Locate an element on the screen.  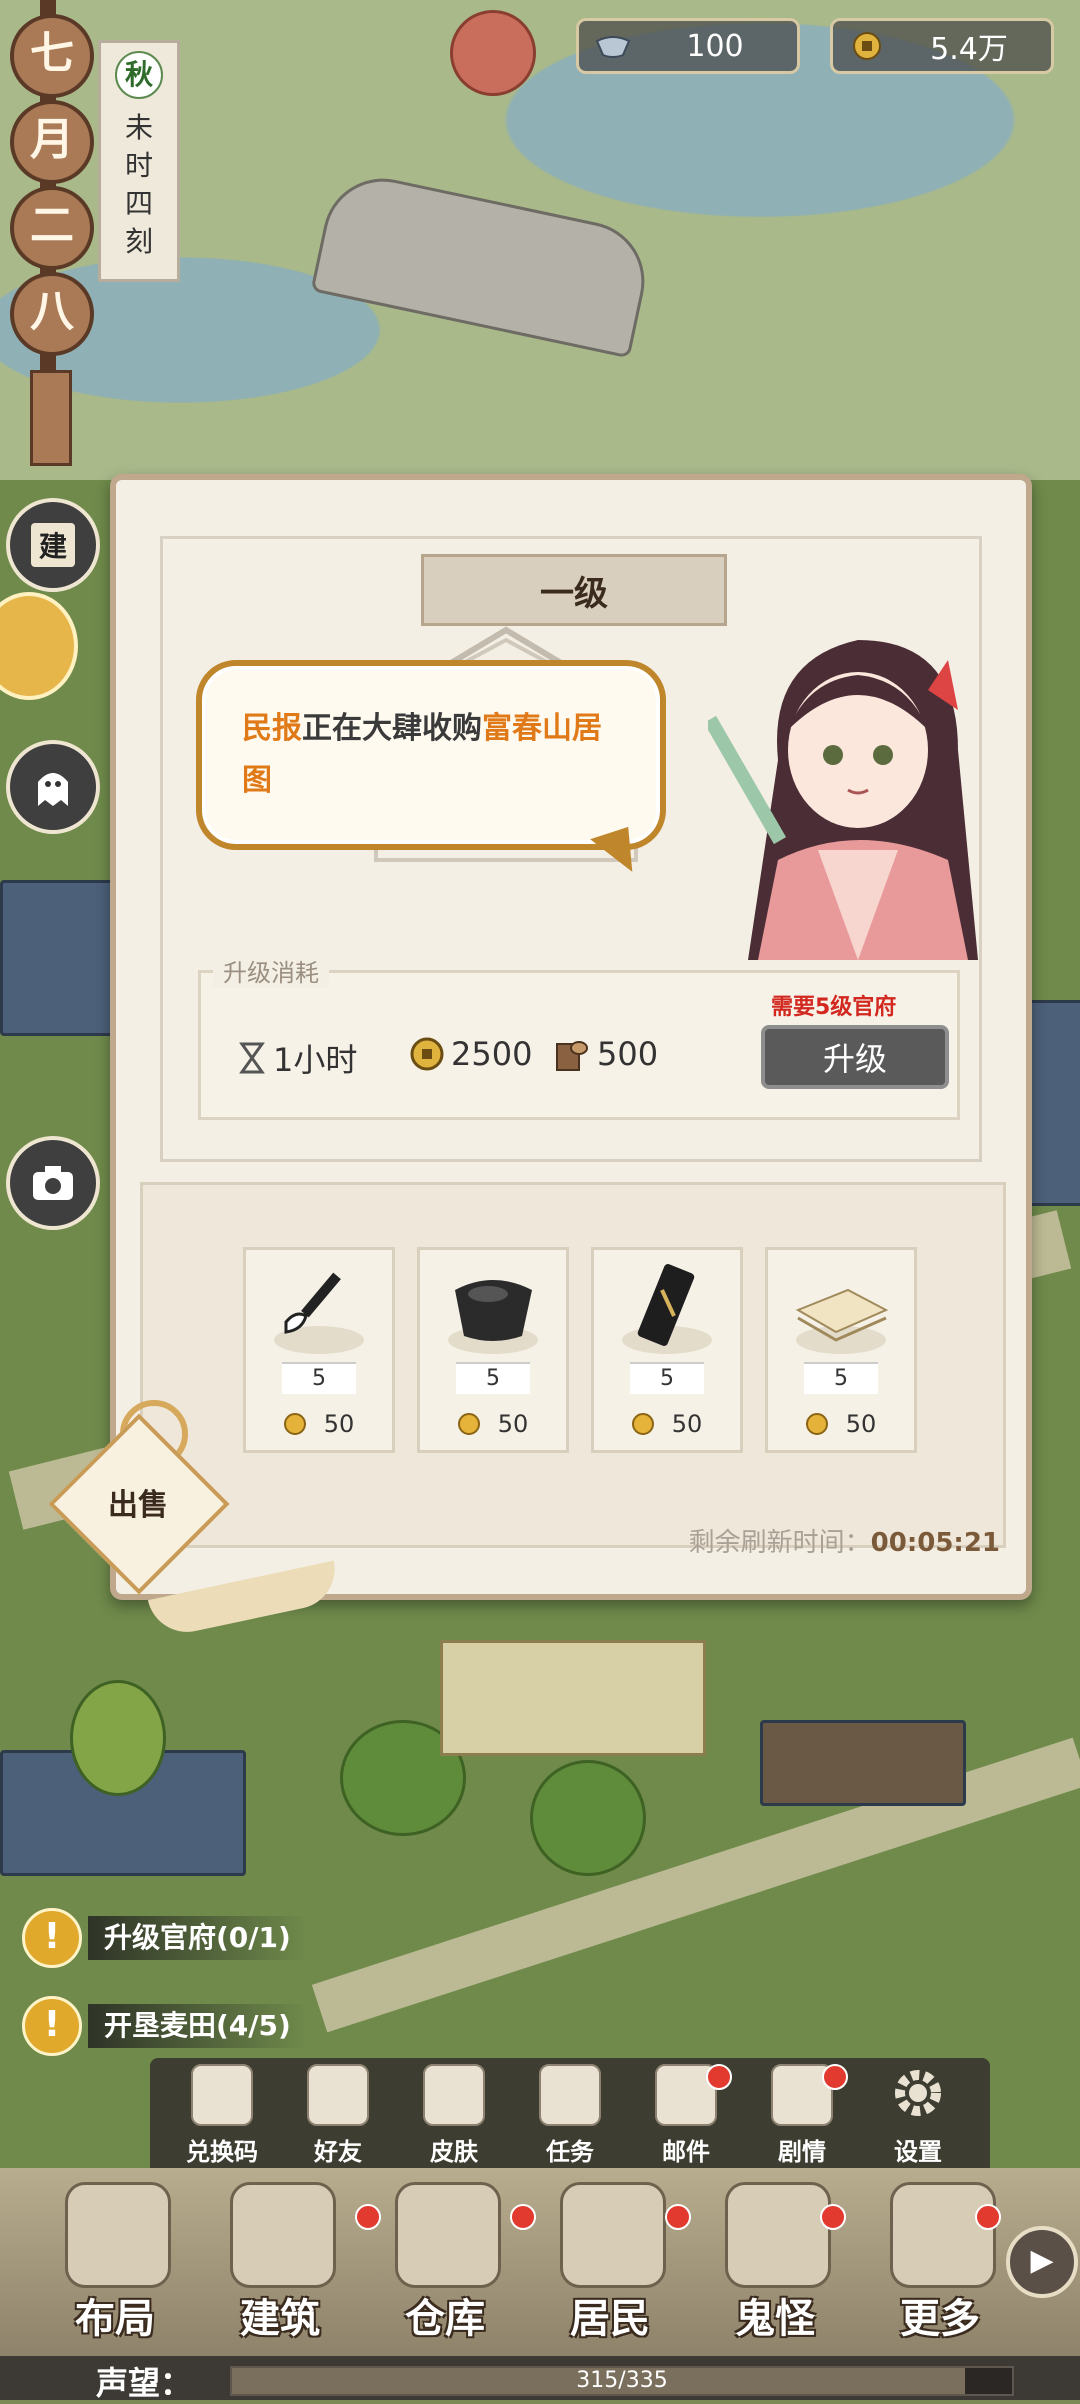
tool-label: 剧情 is located at coordinates (802, 2152).